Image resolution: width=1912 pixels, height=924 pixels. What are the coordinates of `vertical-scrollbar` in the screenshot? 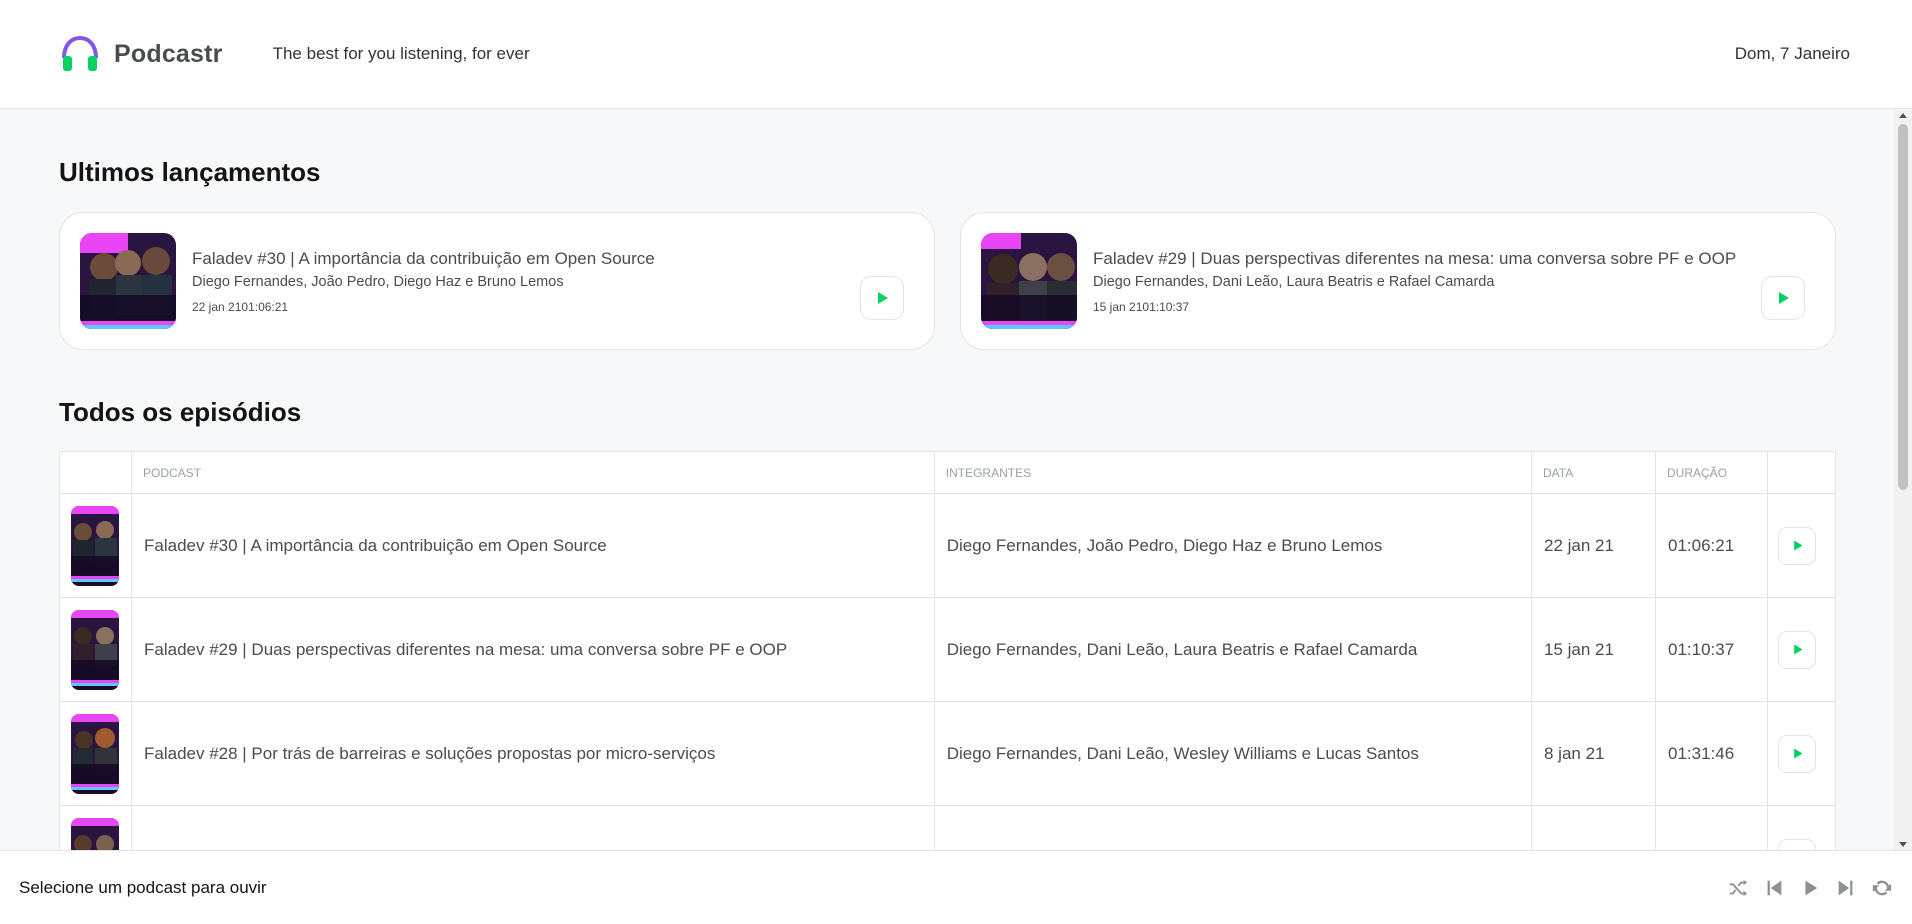 It's located at (1903, 480).